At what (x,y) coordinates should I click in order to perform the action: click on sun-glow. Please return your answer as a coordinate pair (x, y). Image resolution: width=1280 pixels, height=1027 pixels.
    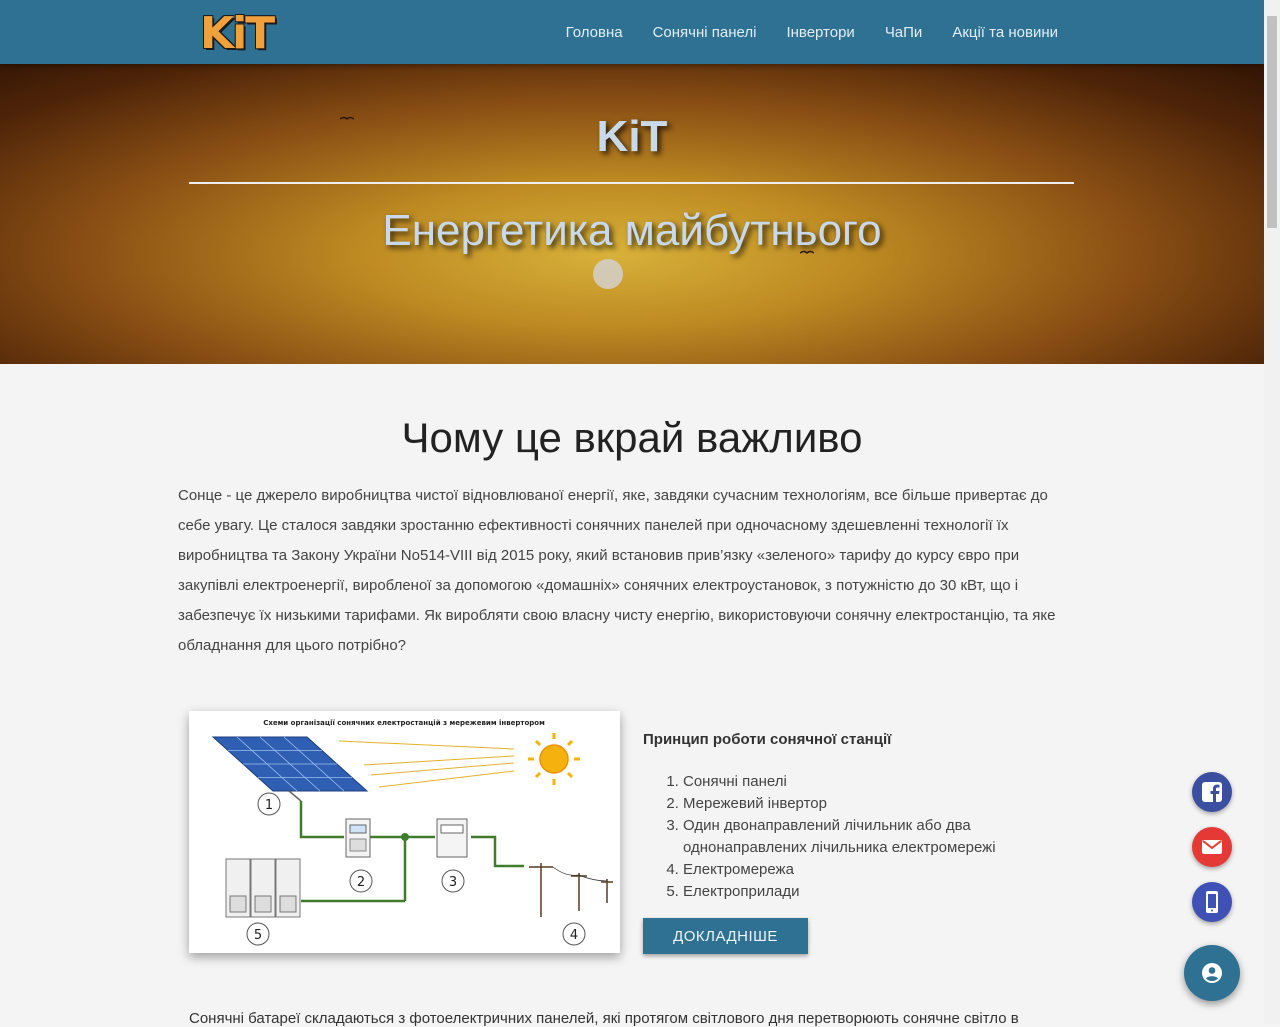
    Looking at the image, I should click on (608, 274).